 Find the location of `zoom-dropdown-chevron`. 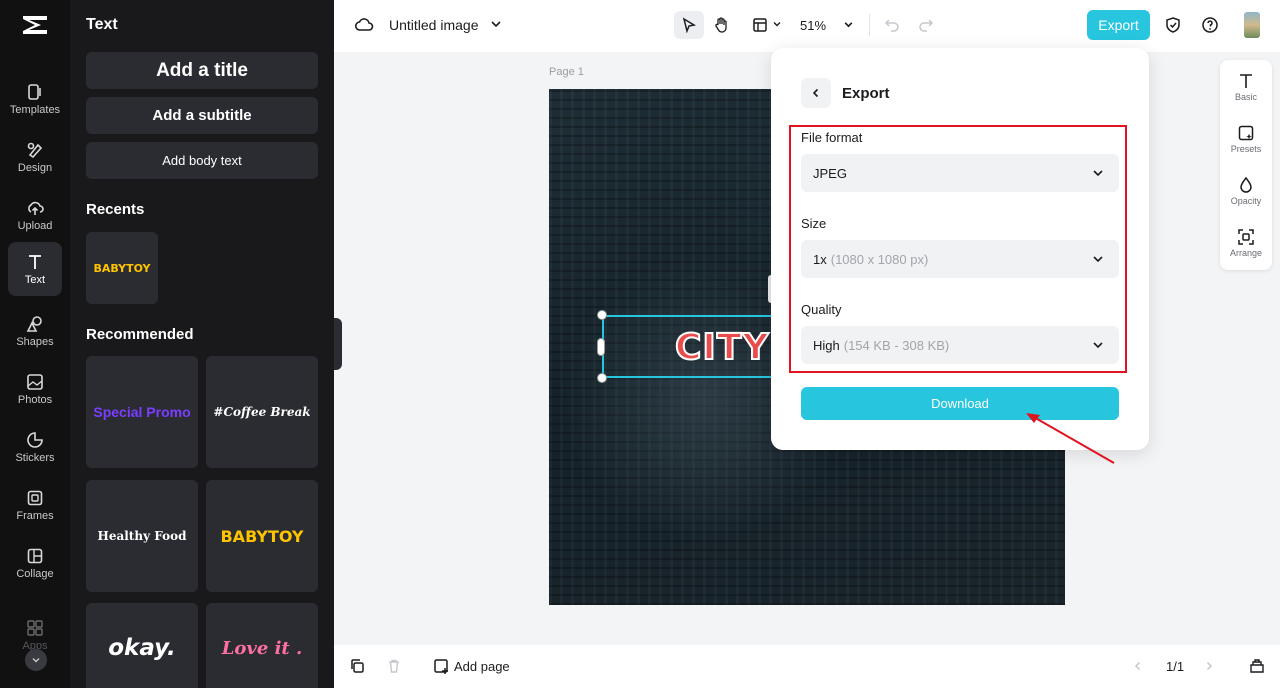

zoom-dropdown-chevron is located at coordinates (848, 24).